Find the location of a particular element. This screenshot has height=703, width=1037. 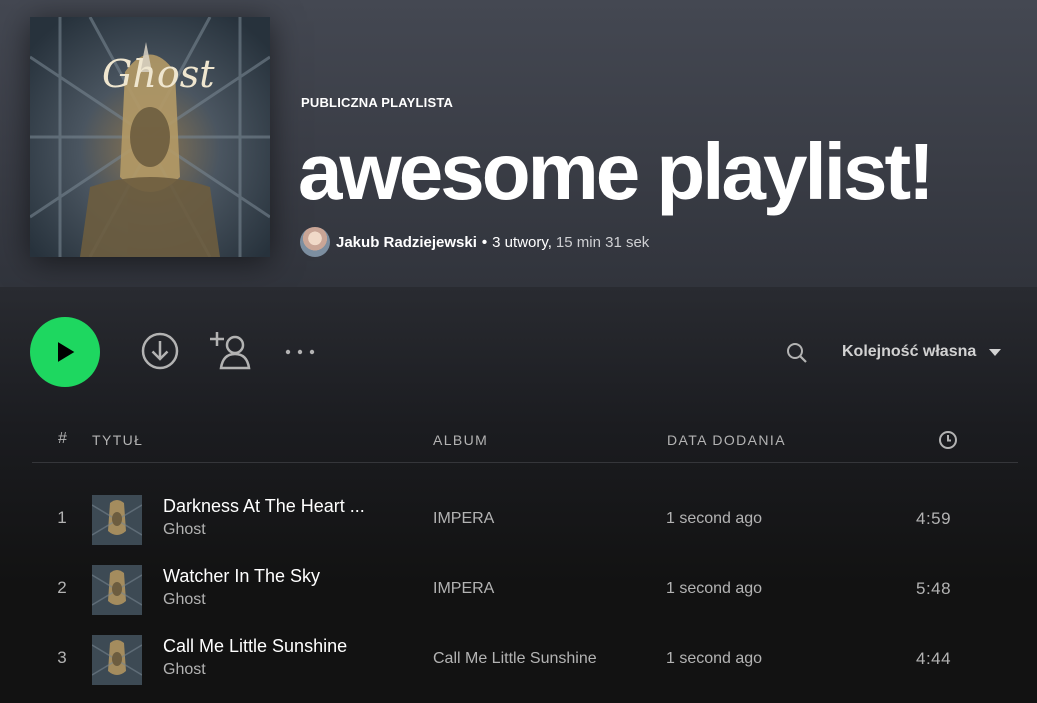

track-title-link: Call Me Little Sunshine is located at coordinates (255, 646).